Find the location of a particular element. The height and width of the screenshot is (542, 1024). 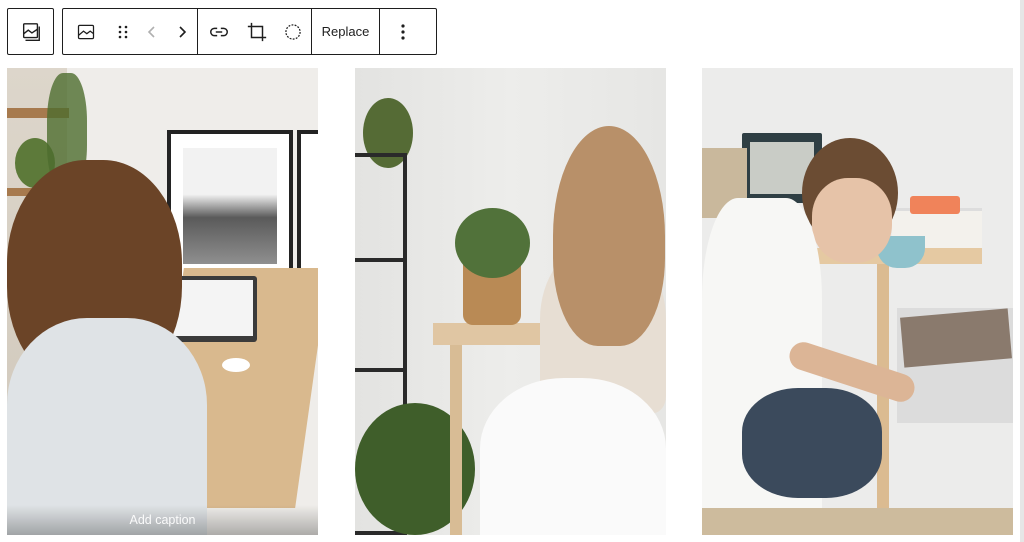

image-icon is located at coordinates (86, 31).